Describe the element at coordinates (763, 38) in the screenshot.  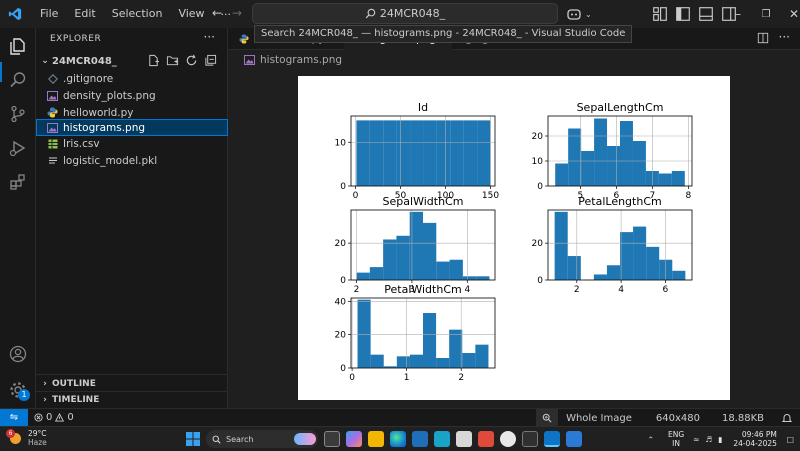
I see `split-editor-icon` at that location.